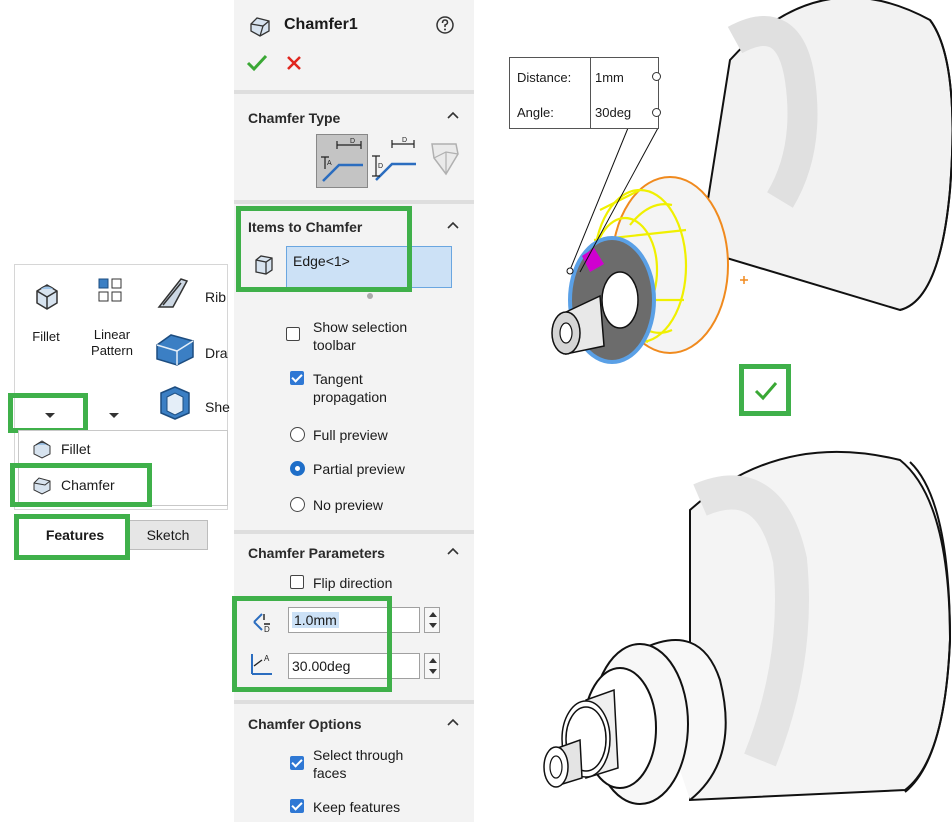 This screenshot has width=952, height=822. I want to click on show-selection-toolbar-label: Show selection toolbar, so click(360, 336).